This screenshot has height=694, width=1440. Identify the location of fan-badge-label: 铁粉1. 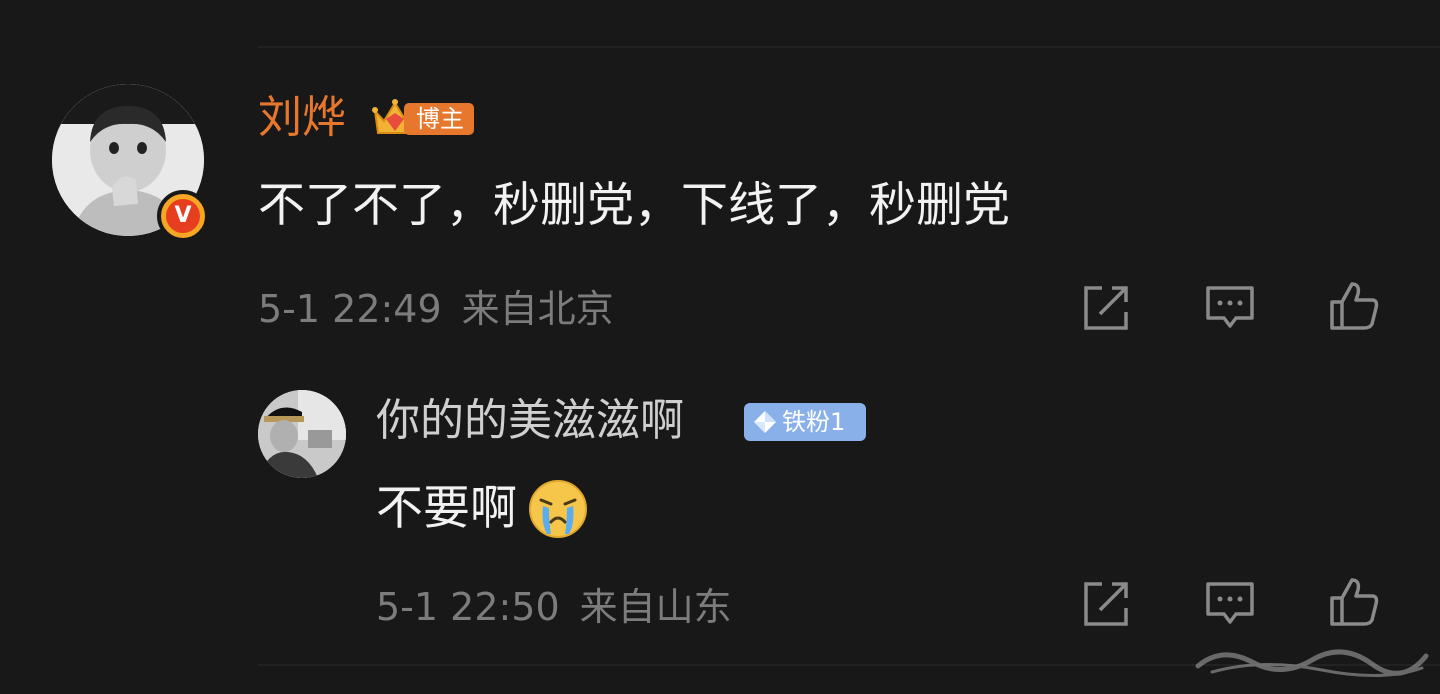
(814, 422).